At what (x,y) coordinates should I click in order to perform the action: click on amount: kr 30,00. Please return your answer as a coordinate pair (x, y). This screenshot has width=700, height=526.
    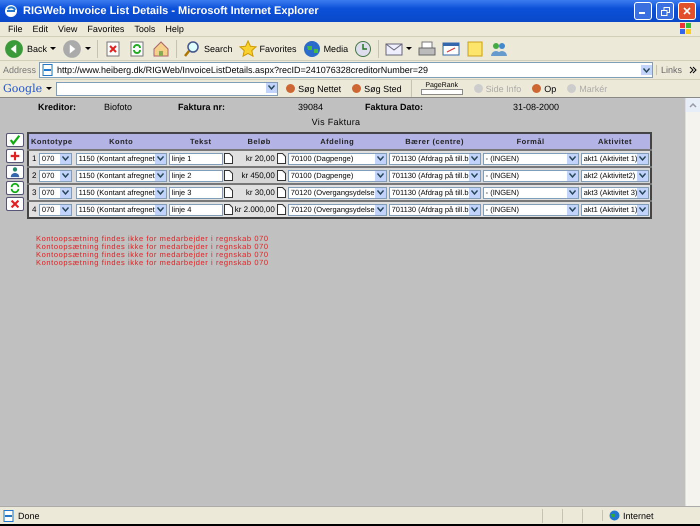
    Looking at the image, I should click on (255, 192).